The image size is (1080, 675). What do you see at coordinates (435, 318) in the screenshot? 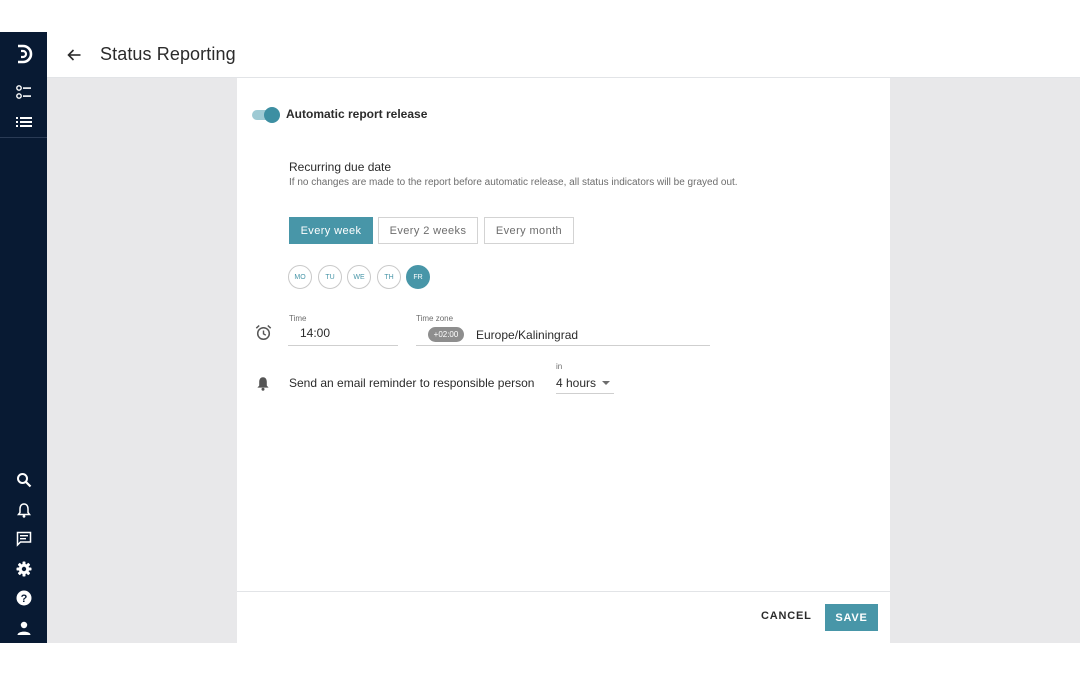
I see `timezone-label: Time zone` at bounding box center [435, 318].